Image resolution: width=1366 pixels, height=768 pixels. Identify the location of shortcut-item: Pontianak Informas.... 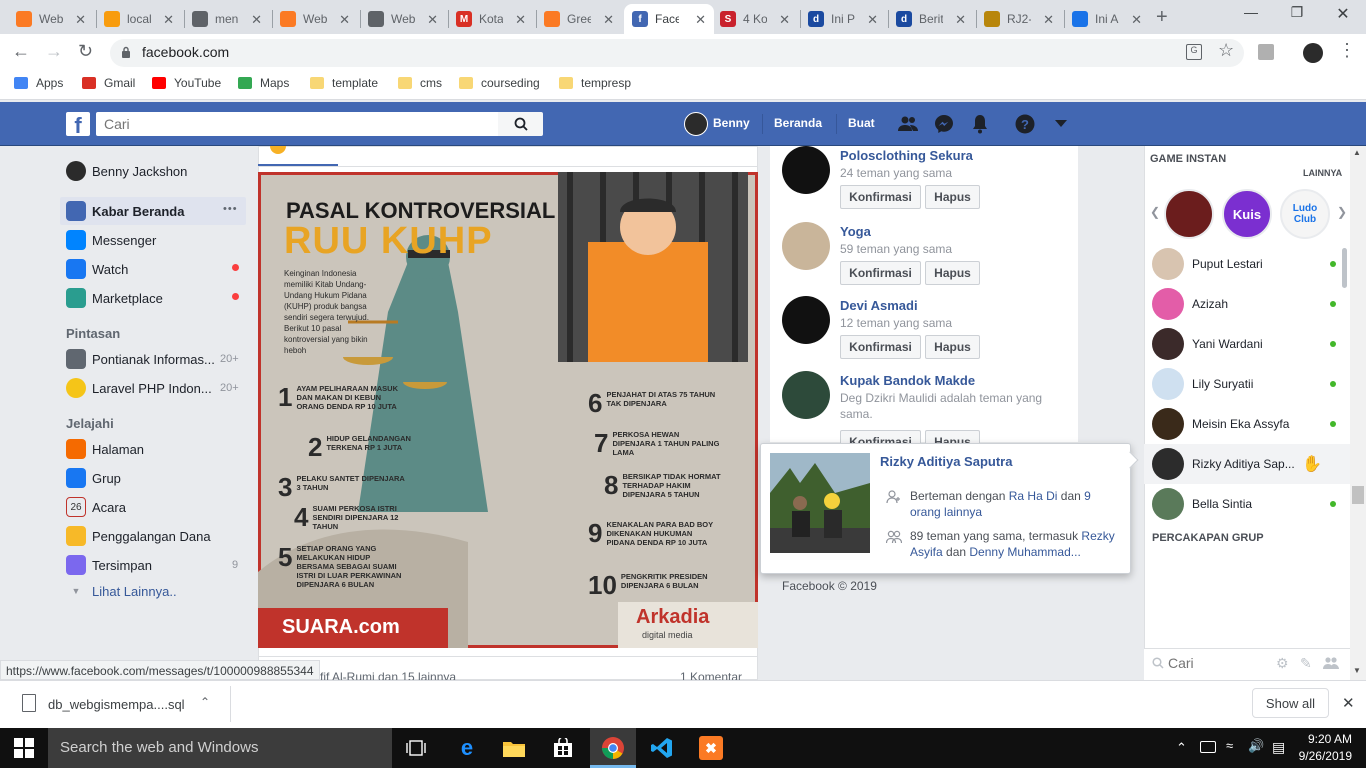
(140, 359).